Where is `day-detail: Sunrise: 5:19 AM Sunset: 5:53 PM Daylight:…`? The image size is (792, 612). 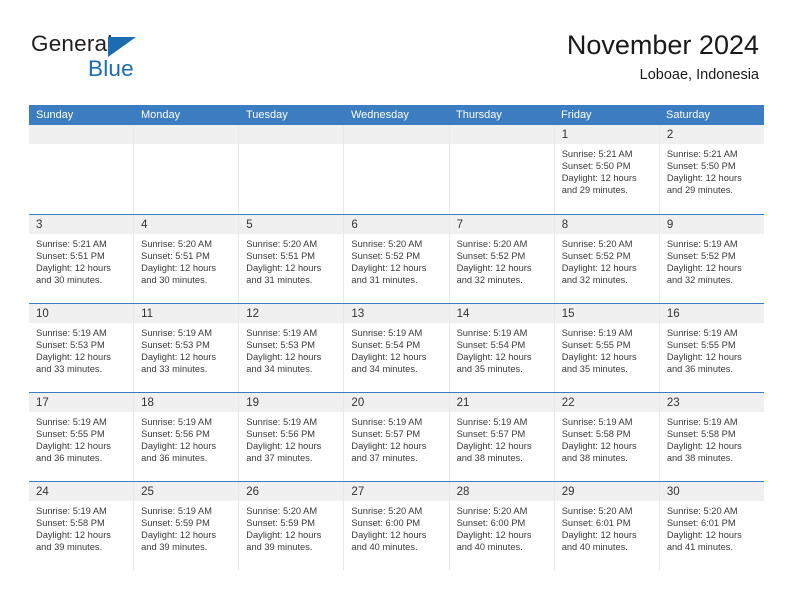
day-detail: Sunrise: 5:19 AM Sunset: 5:53 PM Daylight:… is located at coordinates (291, 349).